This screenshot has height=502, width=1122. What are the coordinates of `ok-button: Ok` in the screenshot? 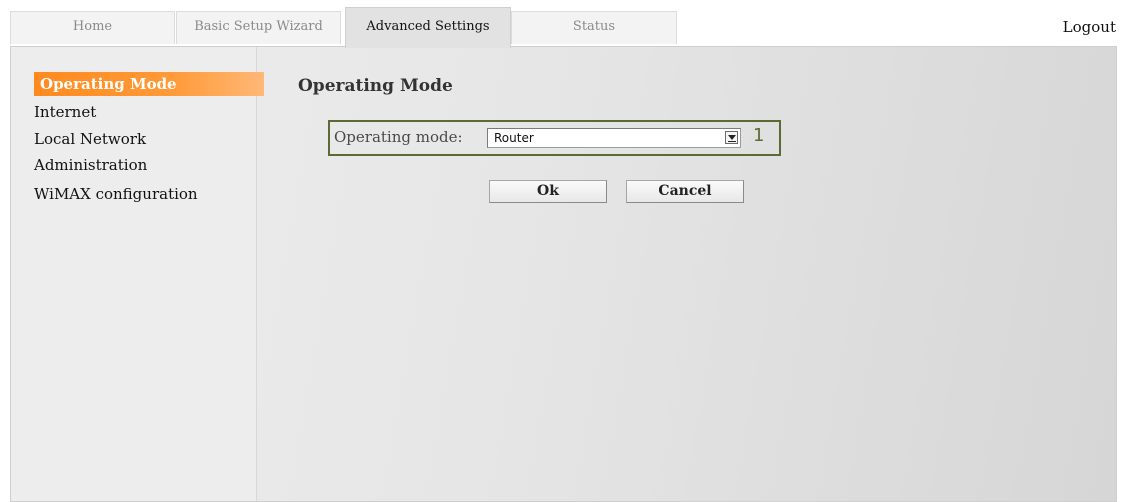 It's located at (548, 191).